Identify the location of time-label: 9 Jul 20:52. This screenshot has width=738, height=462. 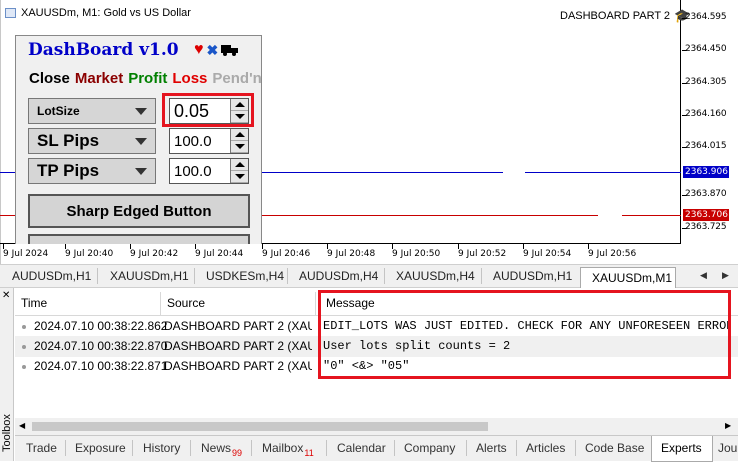
(482, 254).